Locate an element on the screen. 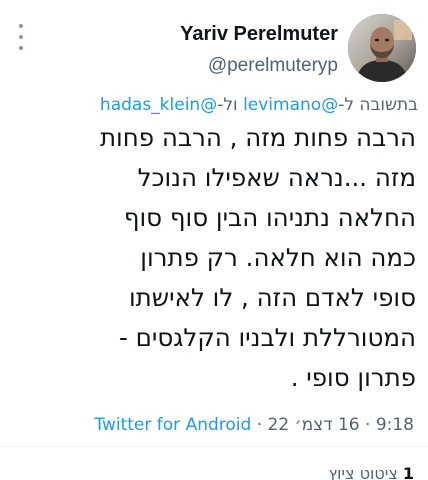  author-display-name: Yariv Perelmuter is located at coordinates (259, 34).